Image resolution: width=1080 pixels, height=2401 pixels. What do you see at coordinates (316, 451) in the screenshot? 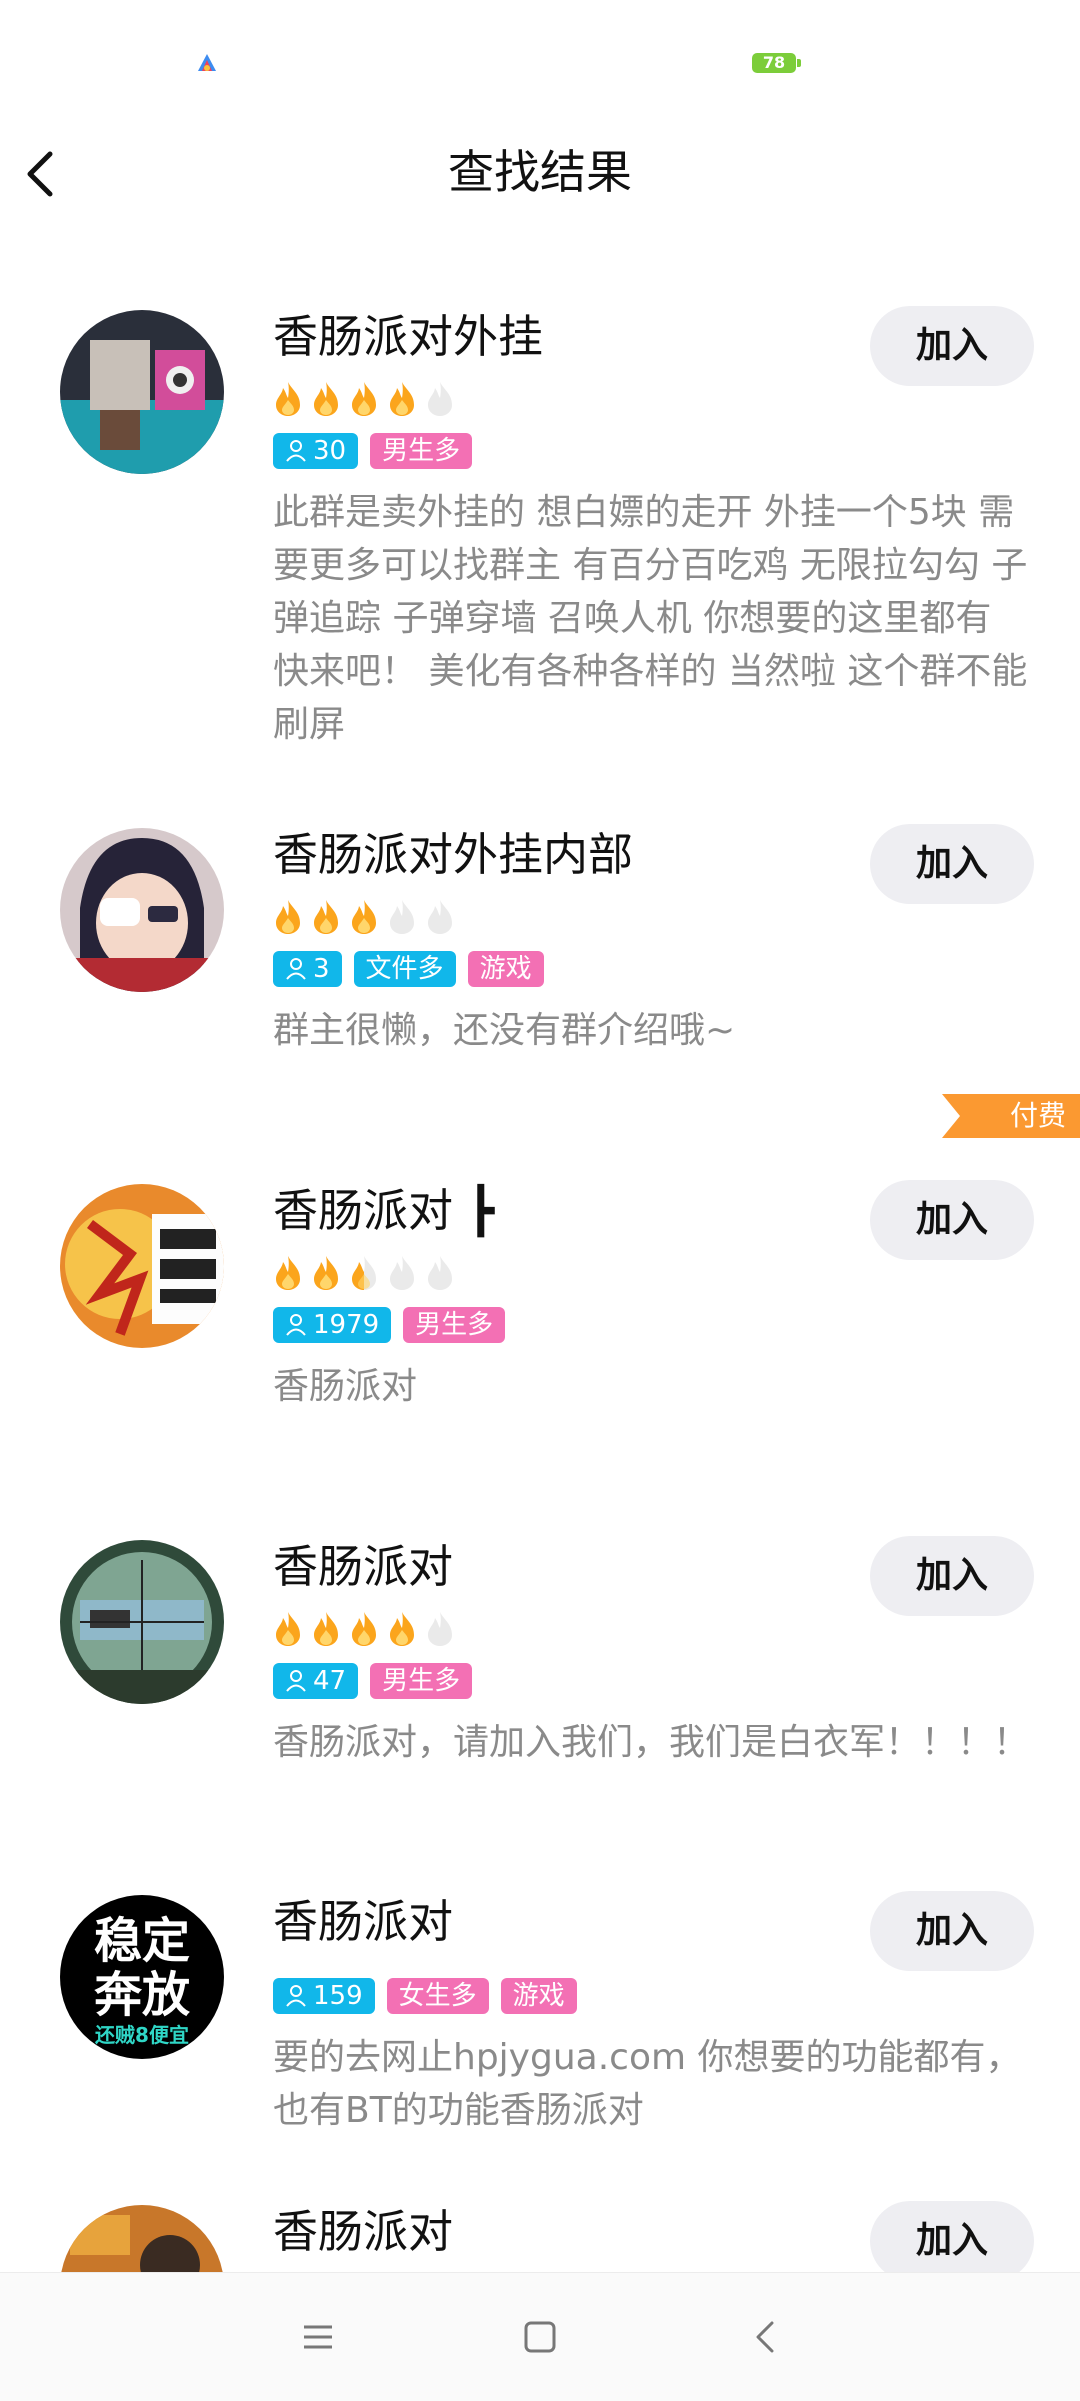
I see `member-count-tag: 30` at bounding box center [316, 451].